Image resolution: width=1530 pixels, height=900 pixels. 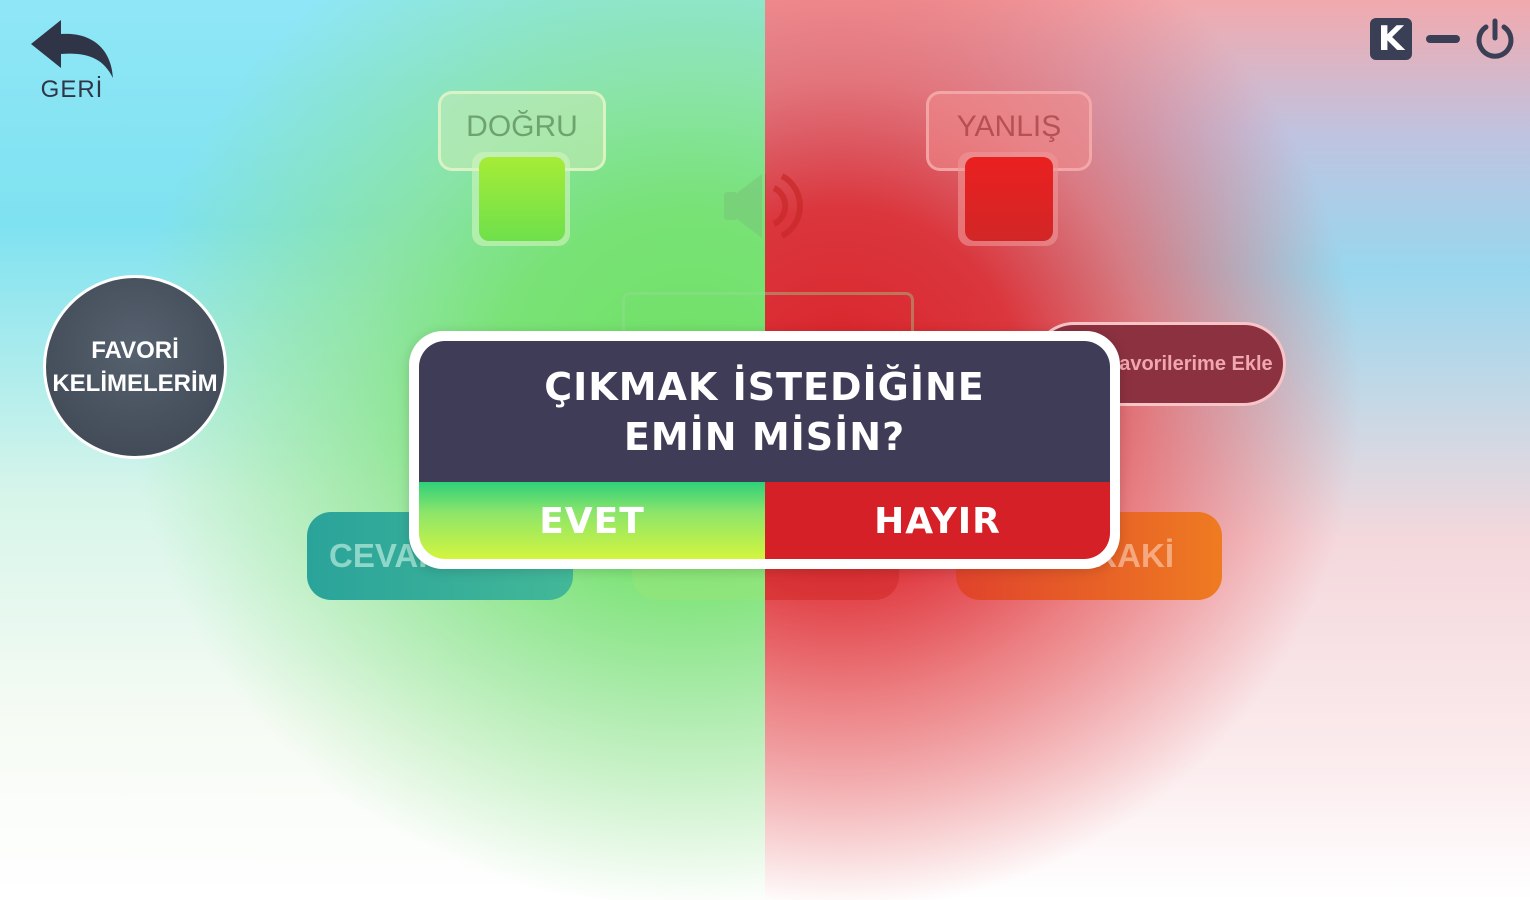 I want to click on exit-confirm-dialog: ÇIKMAK İSTEDİĞİNE EMİN MİSİN? EVET HAYIR, so click(x=764, y=450).